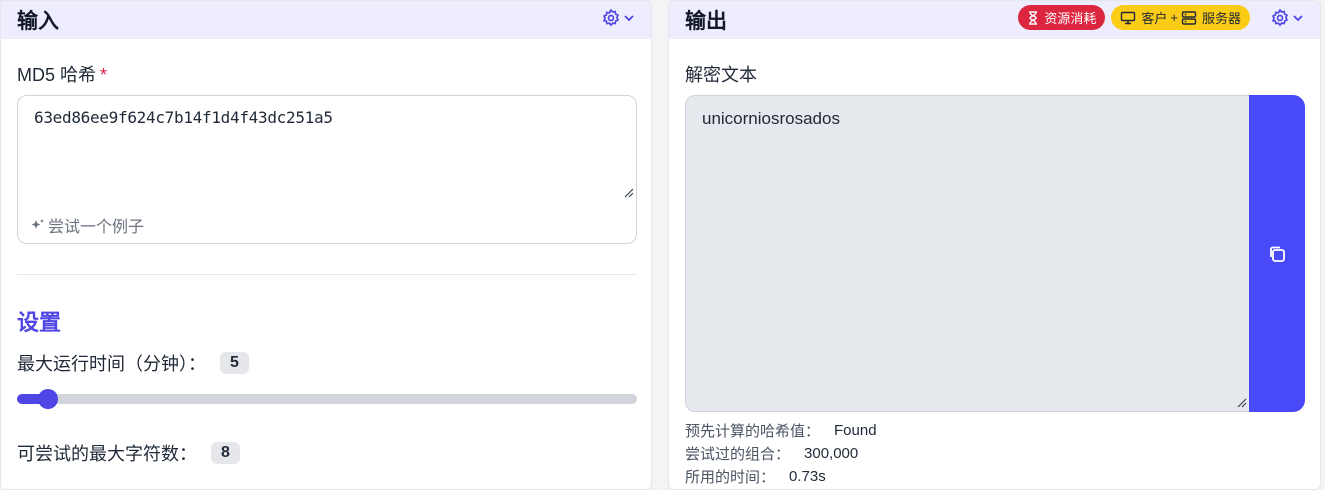  What do you see at coordinates (1221, 18) in the screenshot?
I see `server-text: 服务器` at bounding box center [1221, 18].